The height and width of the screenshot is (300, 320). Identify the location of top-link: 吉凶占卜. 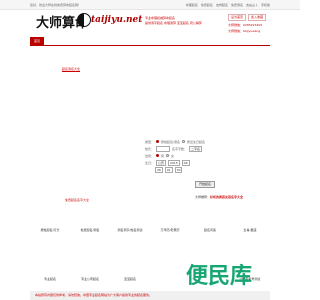
(252, 5).